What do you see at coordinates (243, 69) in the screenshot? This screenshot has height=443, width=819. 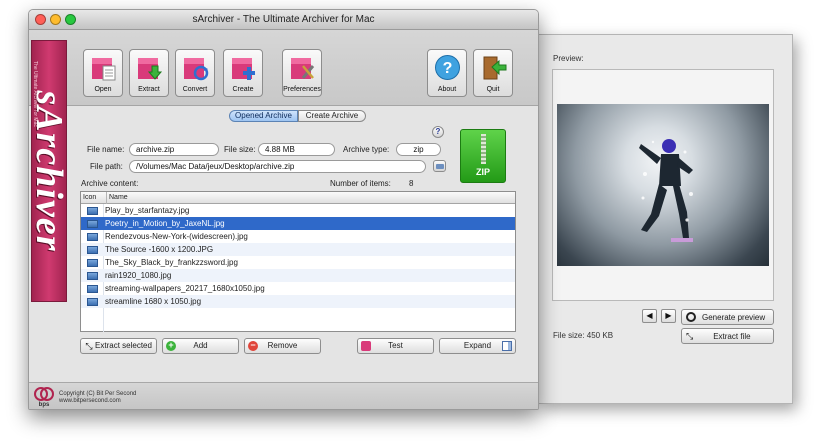 I see `create-box-icon` at bounding box center [243, 69].